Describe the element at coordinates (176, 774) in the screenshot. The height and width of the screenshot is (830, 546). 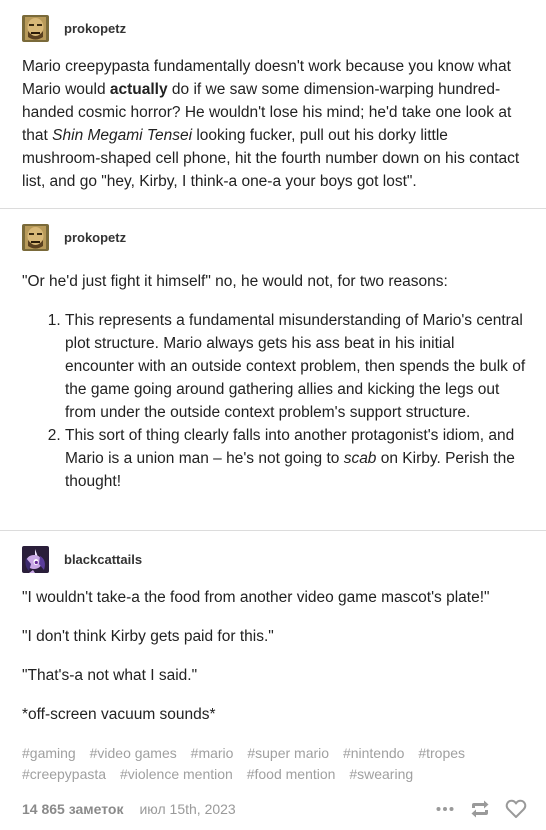
I see `tag-link: #violence mention` at that location.